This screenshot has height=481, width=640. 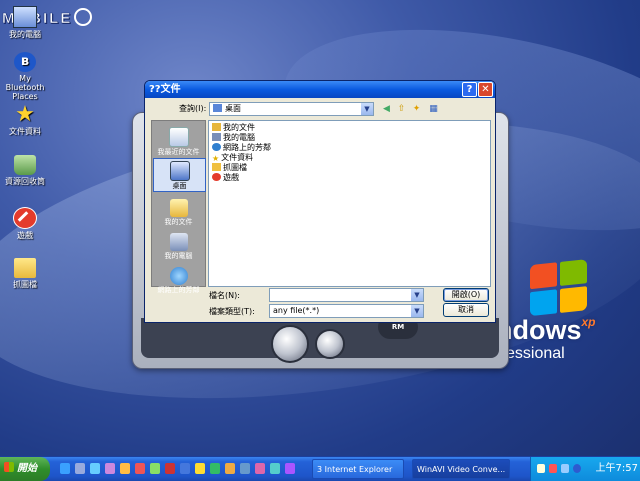 I want to click on desktop-icon-documents: ★ 文件資料, so click(x=25, y=119).